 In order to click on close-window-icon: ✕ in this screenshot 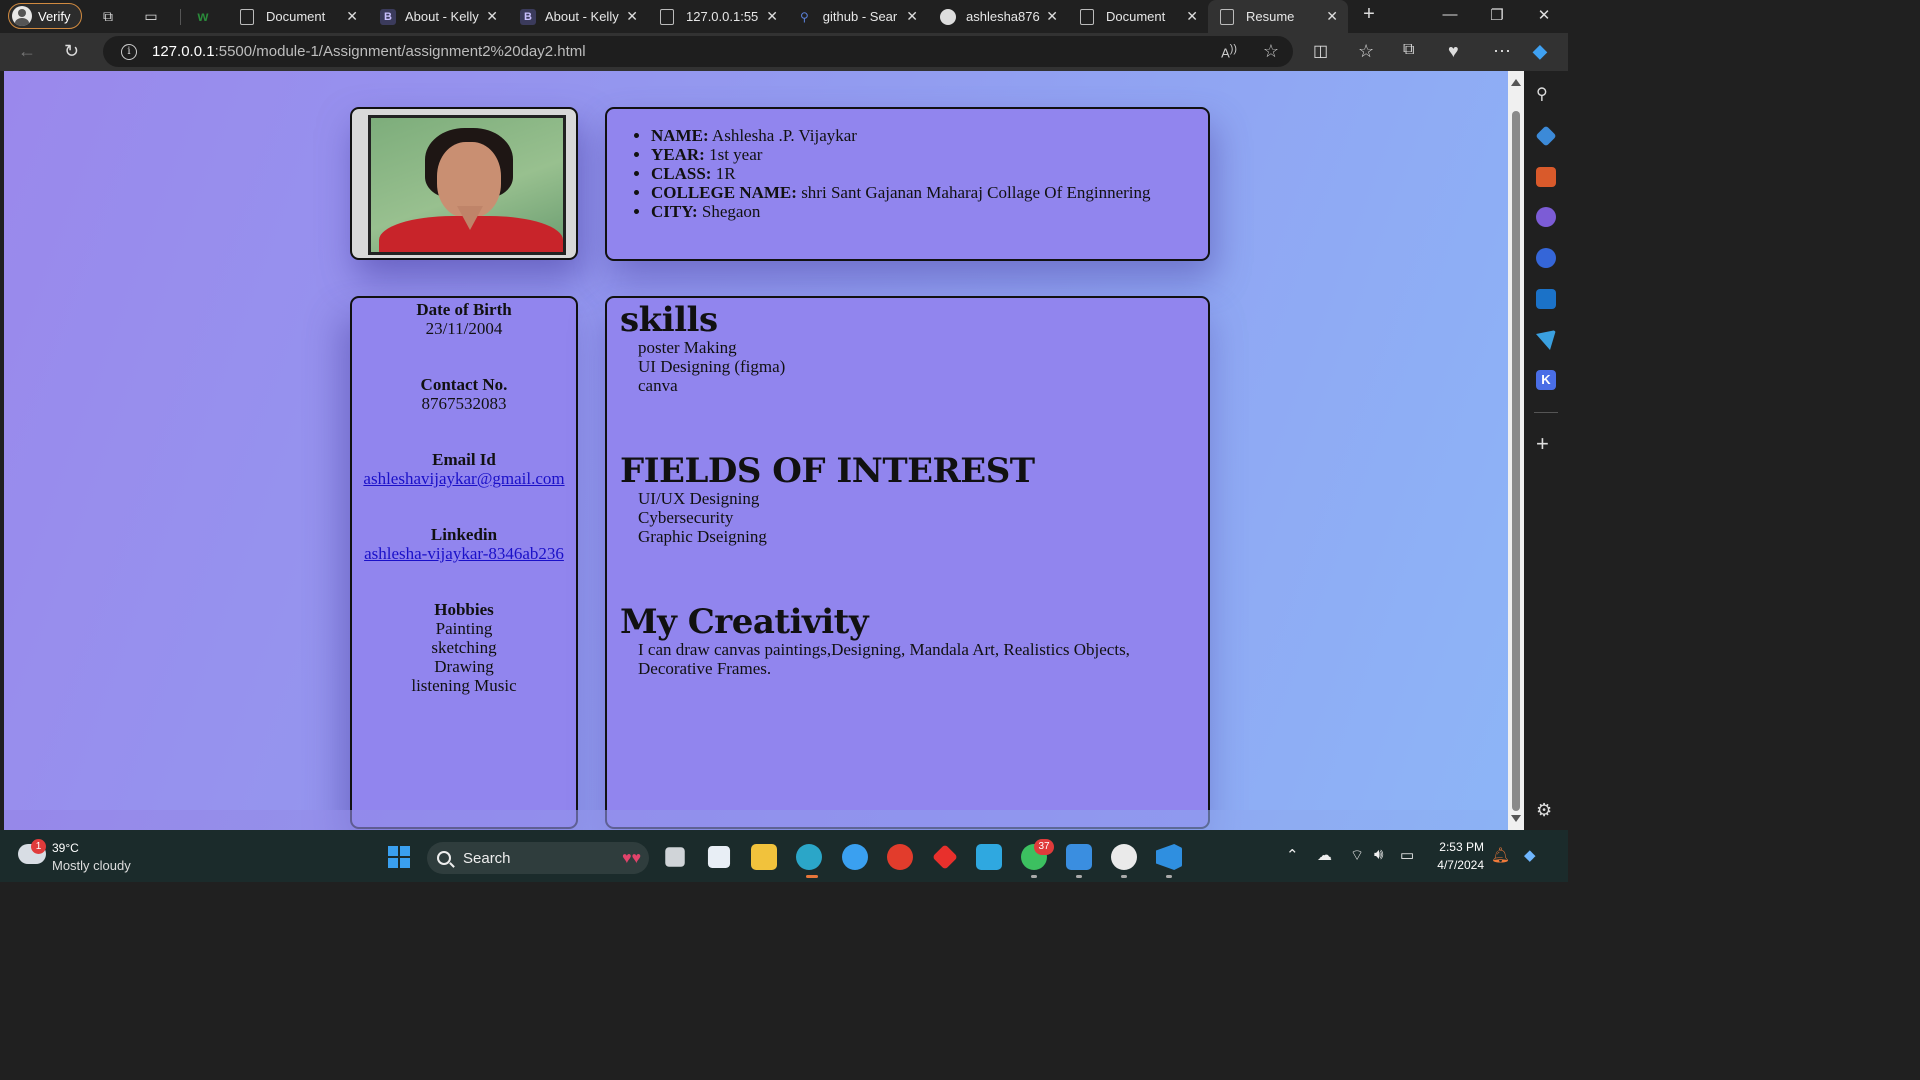, I will do `click(1544, 15)`.